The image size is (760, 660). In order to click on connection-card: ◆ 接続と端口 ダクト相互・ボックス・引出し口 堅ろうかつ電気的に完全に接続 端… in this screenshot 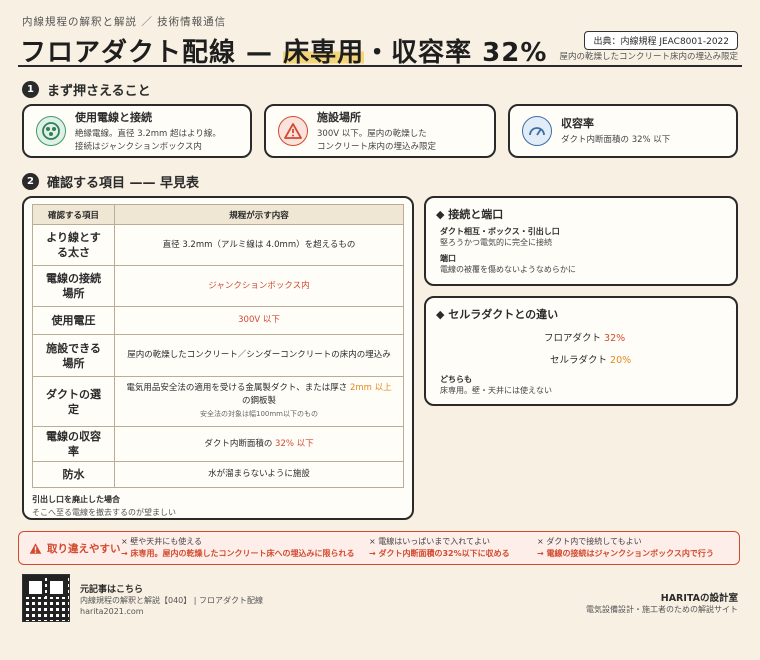, I will do `click(581, 241)`.